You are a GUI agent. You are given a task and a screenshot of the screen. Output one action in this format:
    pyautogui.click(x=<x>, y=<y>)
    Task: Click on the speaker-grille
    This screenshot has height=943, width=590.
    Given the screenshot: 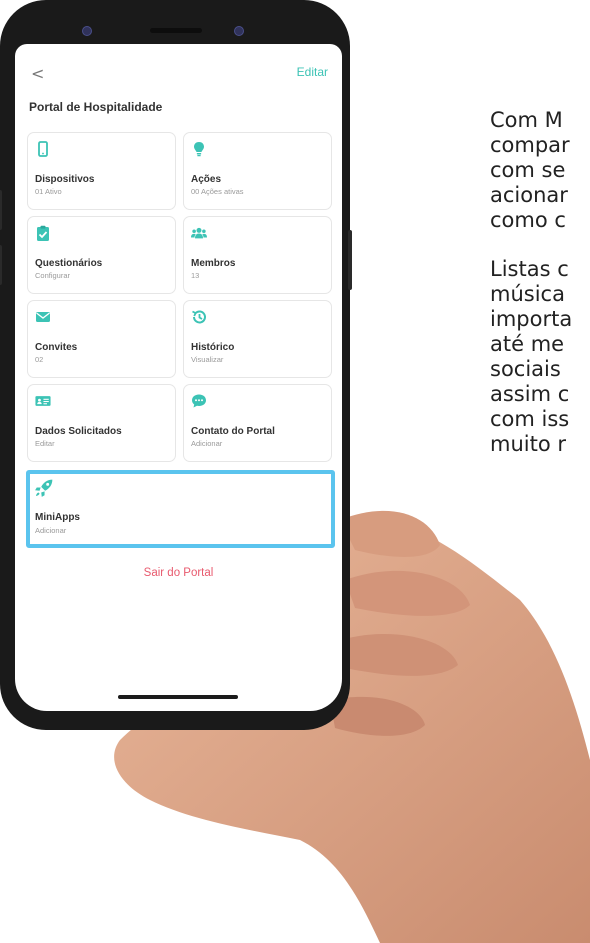 What is the action you would take?
    pyautogui.click(x=176, y=30)
    